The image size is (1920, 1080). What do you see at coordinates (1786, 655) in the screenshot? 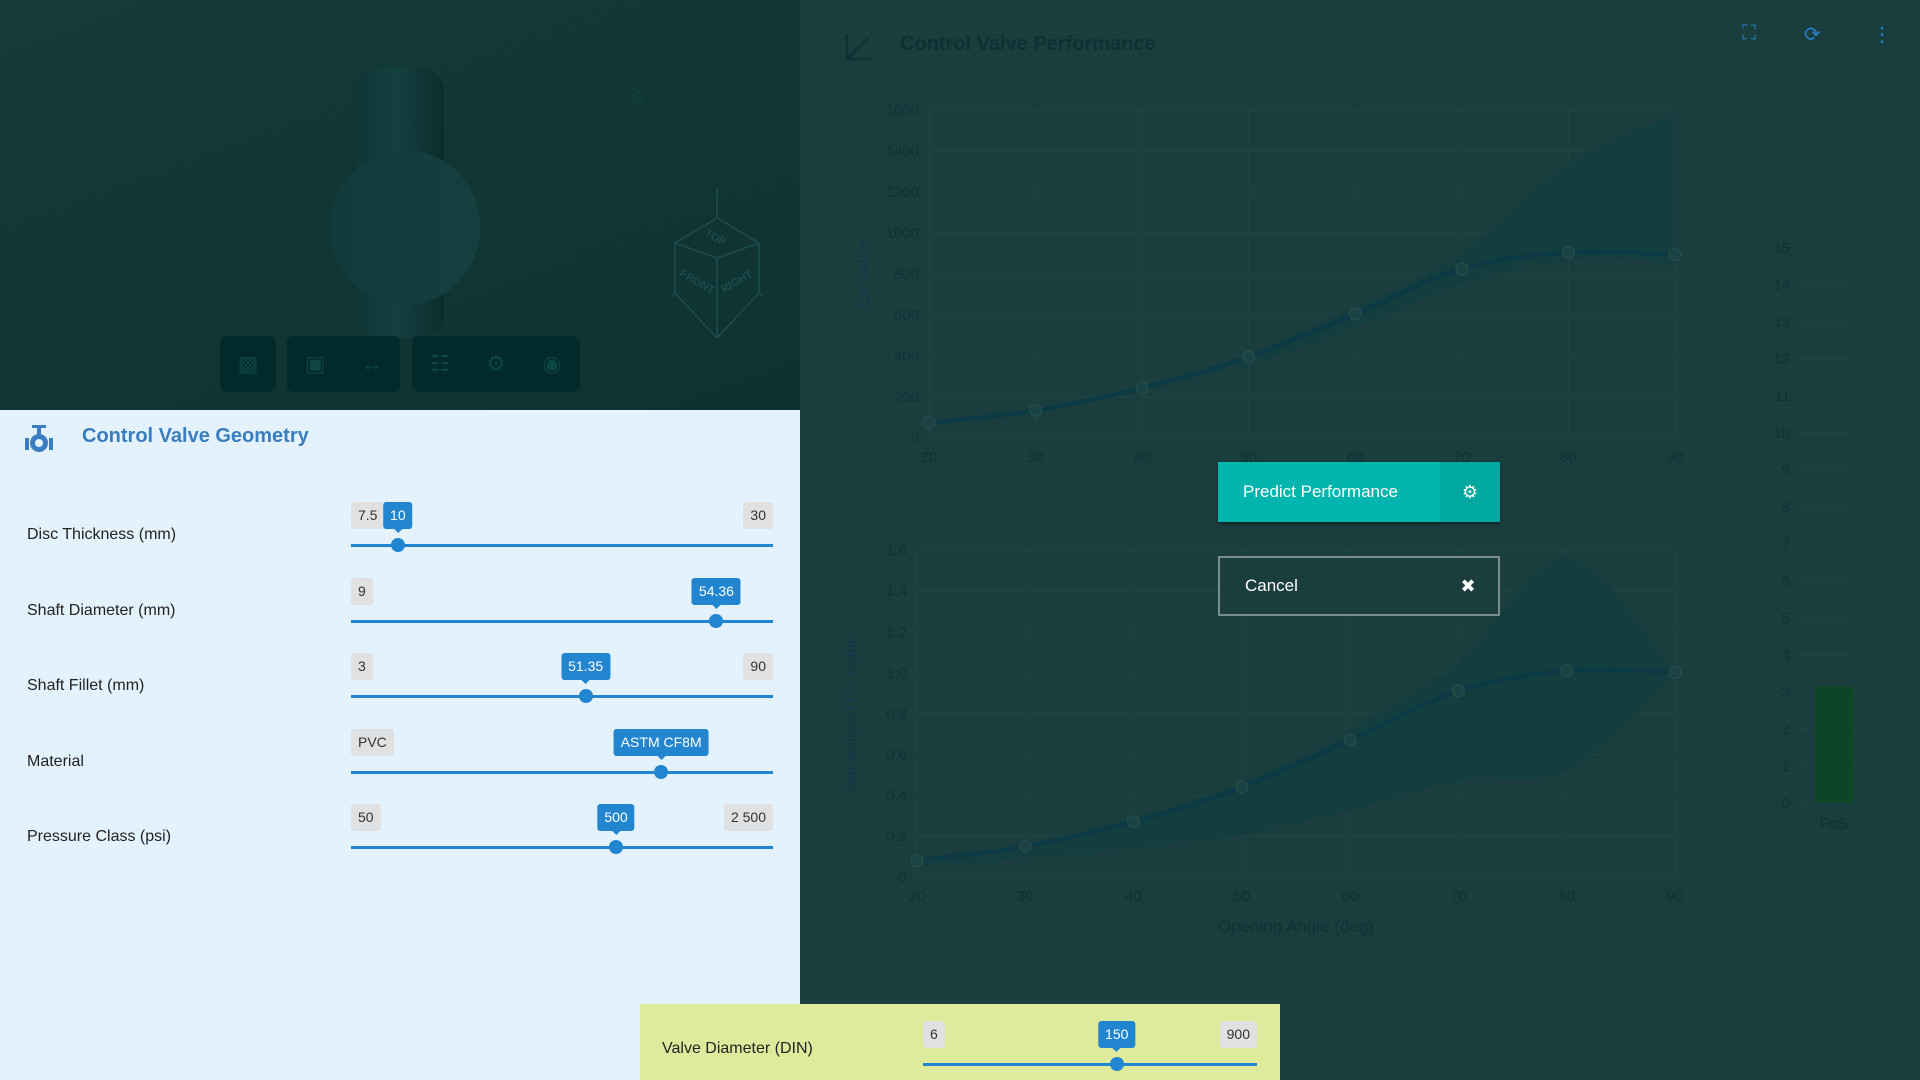
I see `y-tick-label: 4` at bounding box center [1786, 655].